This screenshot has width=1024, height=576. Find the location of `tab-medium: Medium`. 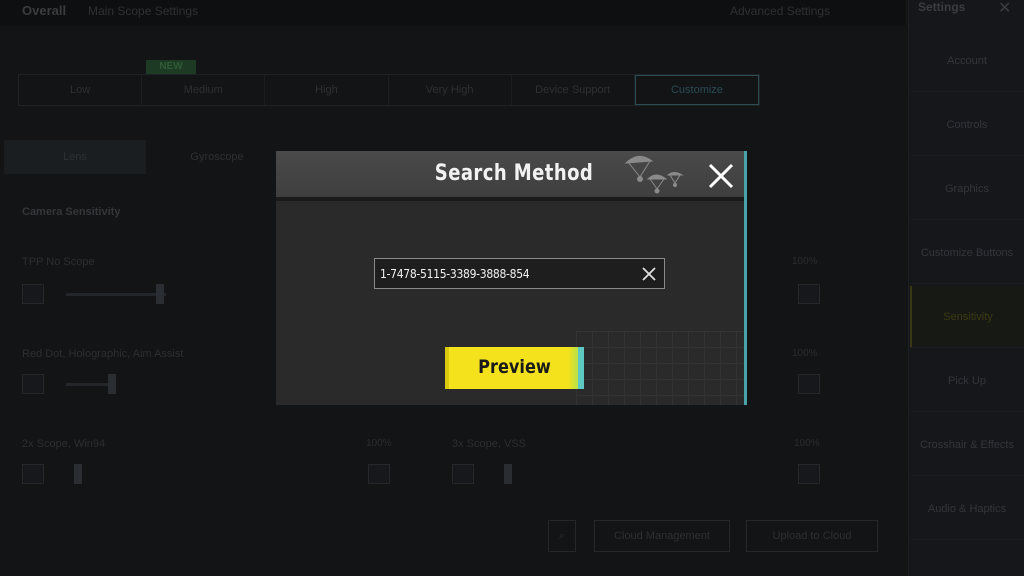

tab-medium: Medium is located at coordinates (204, 90).